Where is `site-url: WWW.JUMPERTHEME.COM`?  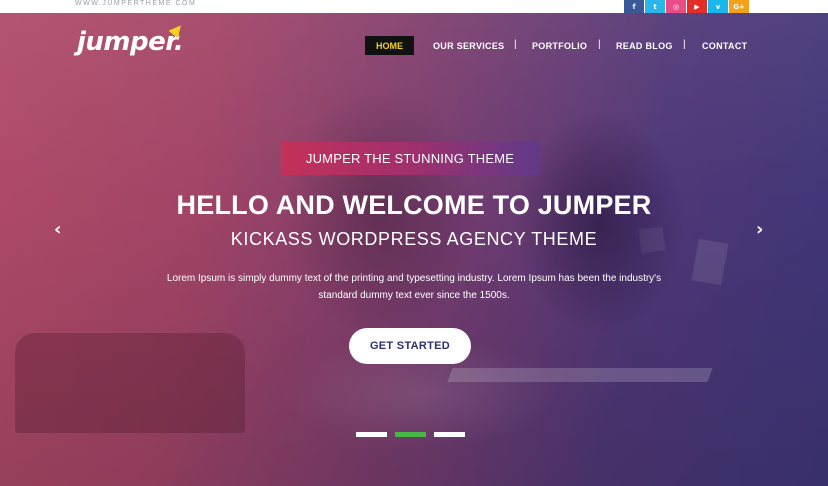 site-url: WWW.JUMPERTHEME.COM is located at coordinates (135, 4).